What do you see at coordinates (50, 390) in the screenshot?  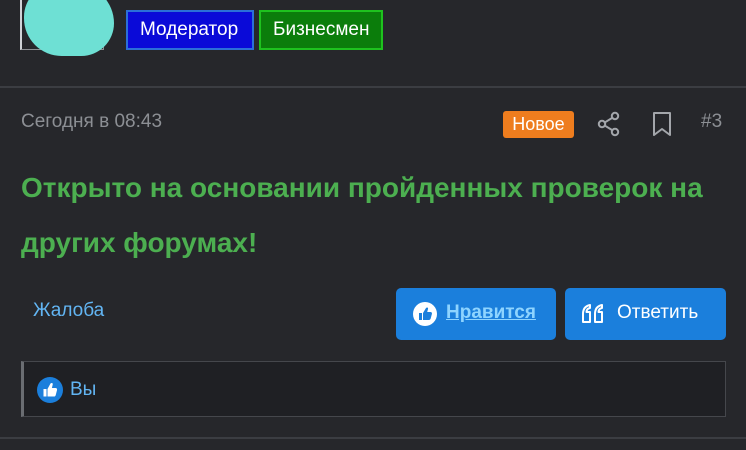 I see `like-reaction-icon` at bounding box center [50, 390].